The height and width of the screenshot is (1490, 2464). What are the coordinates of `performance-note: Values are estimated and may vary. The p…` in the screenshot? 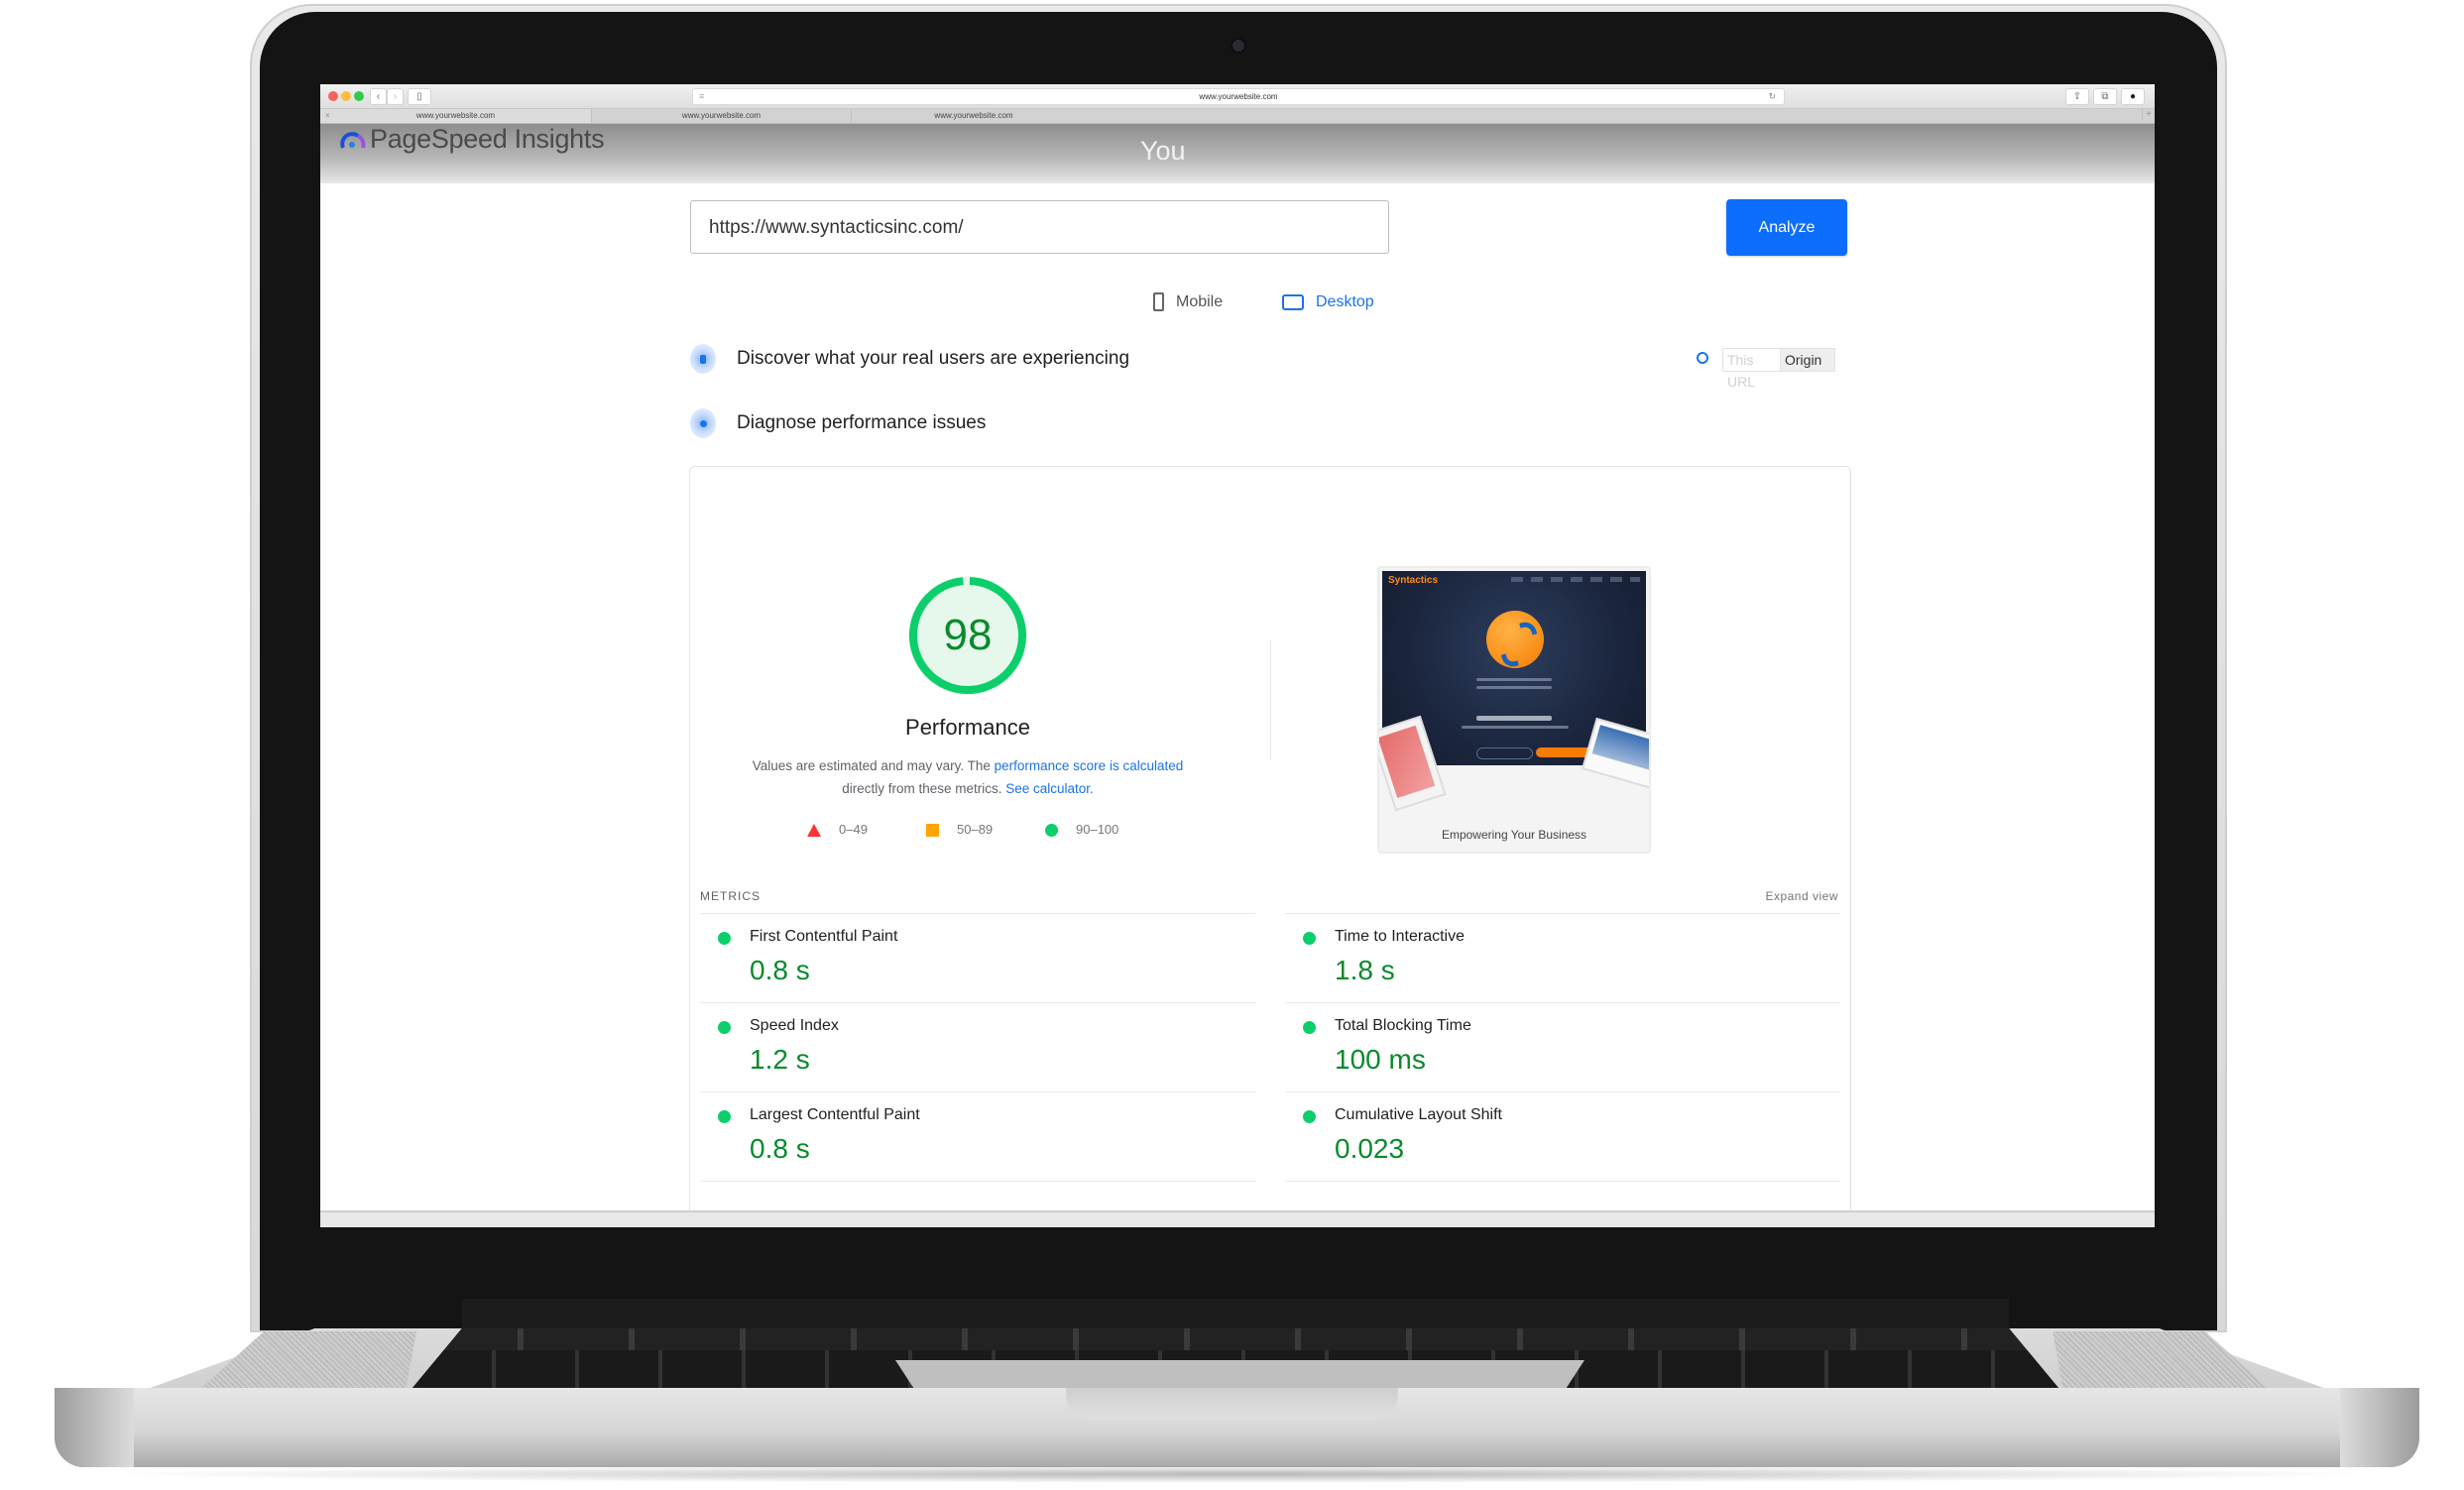 It's located at (968, 777).